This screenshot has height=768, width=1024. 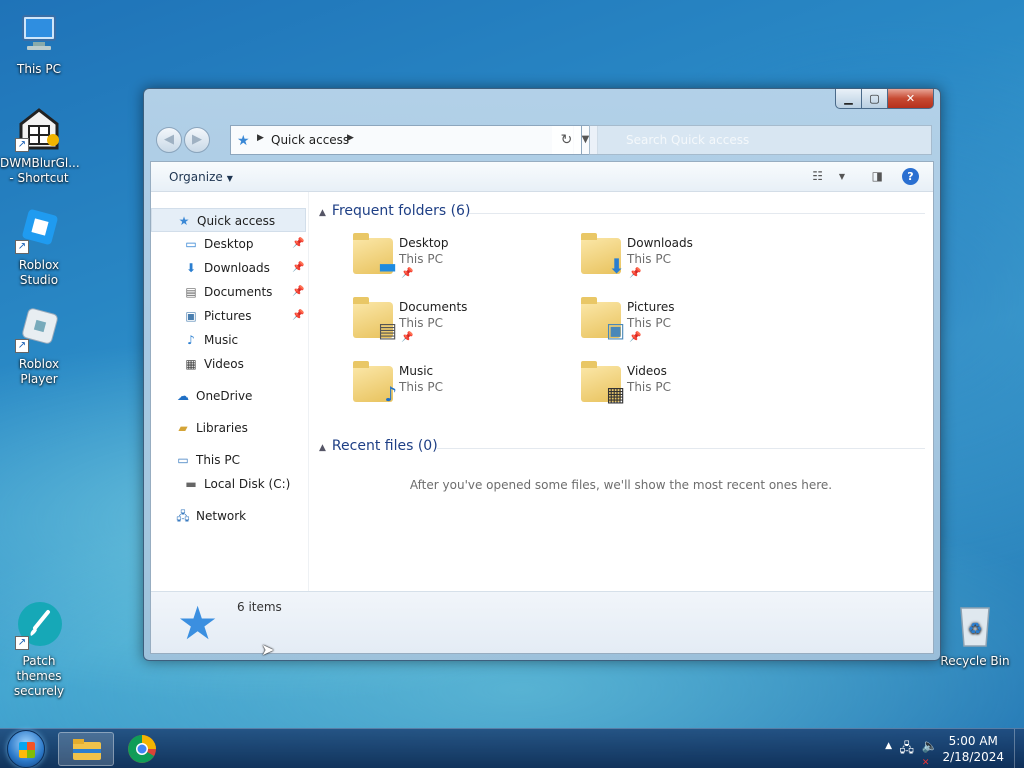 What do you see at coordinates (229, 428) in the screenshot?
I see `nav-item-libraries: ▰ Libraries` at bounding box center [229, 428].